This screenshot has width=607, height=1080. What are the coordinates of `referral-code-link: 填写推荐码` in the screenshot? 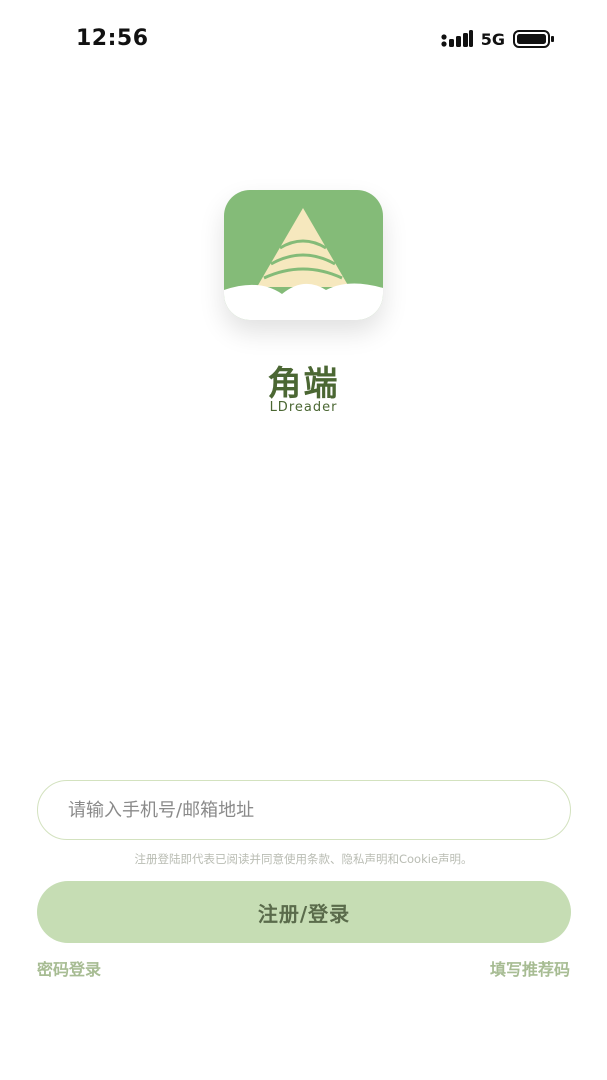 It's located at (530, 968).